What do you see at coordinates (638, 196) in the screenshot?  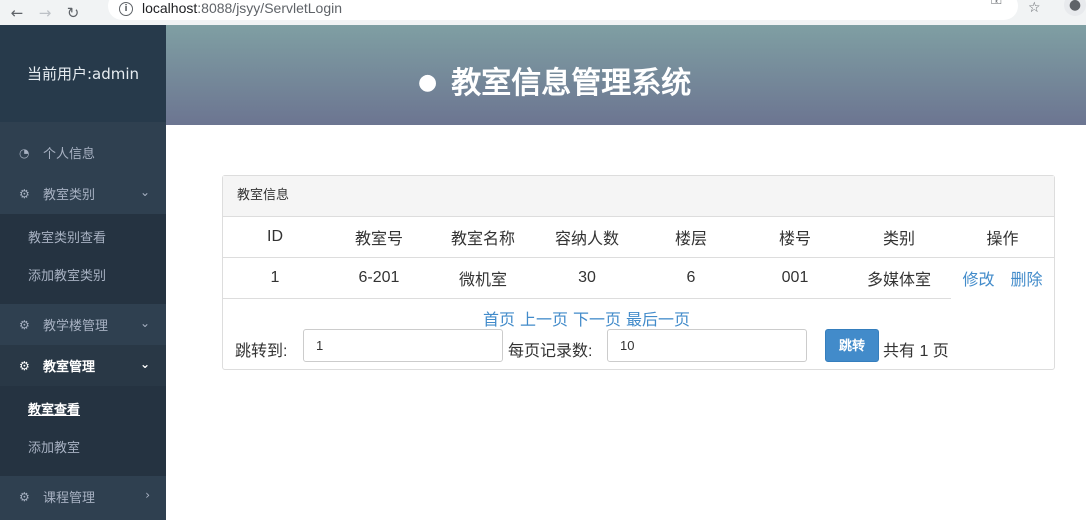 I see `panel-title: 教室信息` at bounding box center [638, 196].